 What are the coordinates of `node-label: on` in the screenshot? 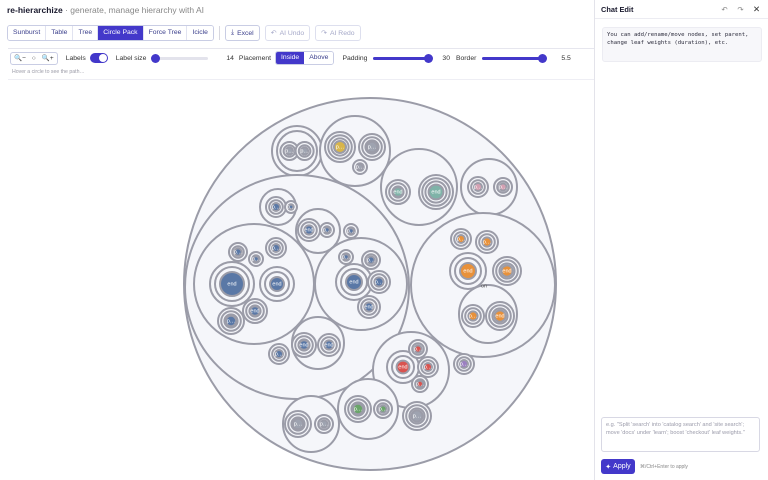 It's located at (484, 286).